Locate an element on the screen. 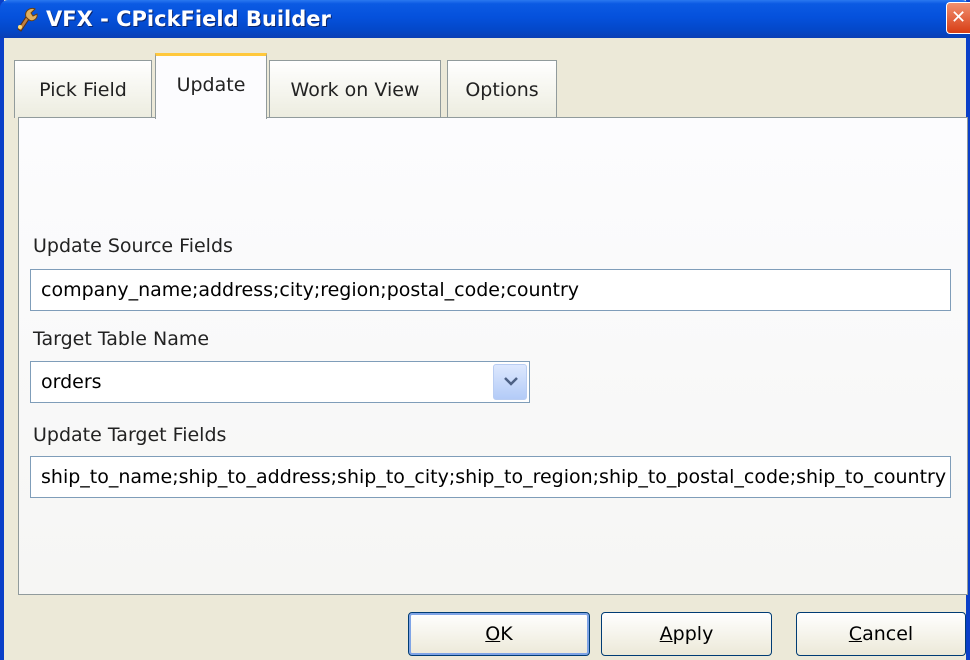  dropdown-button is located at coordinates (510, 382).